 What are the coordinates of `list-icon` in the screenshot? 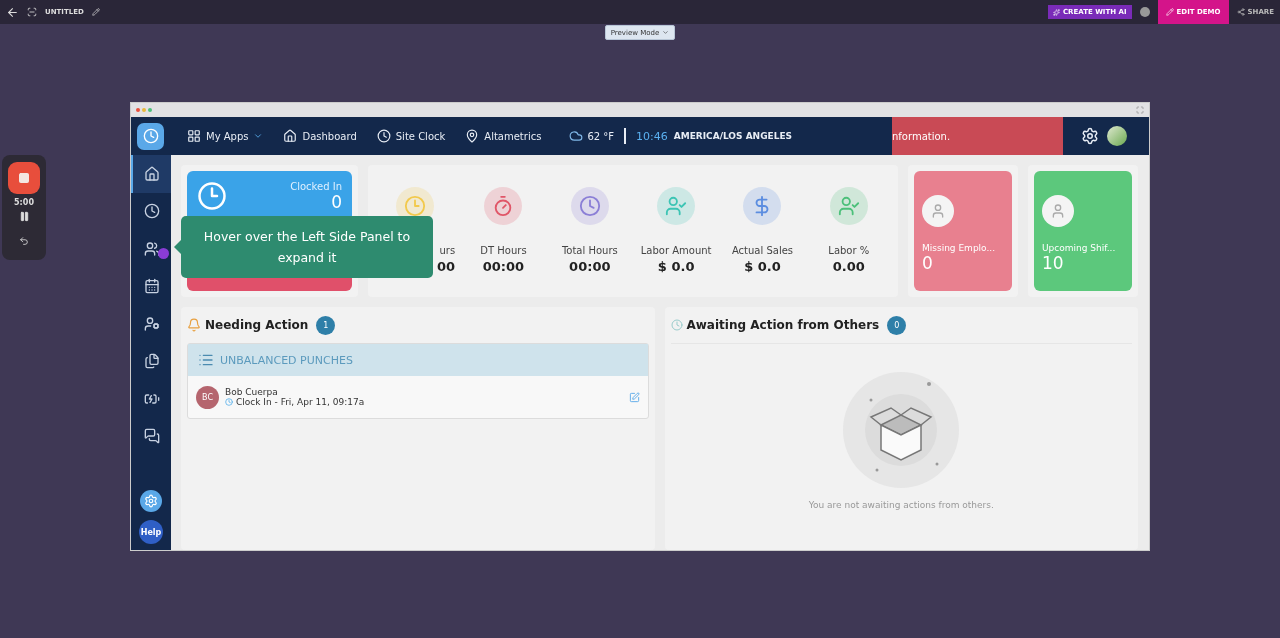 It's located at (206, 360).